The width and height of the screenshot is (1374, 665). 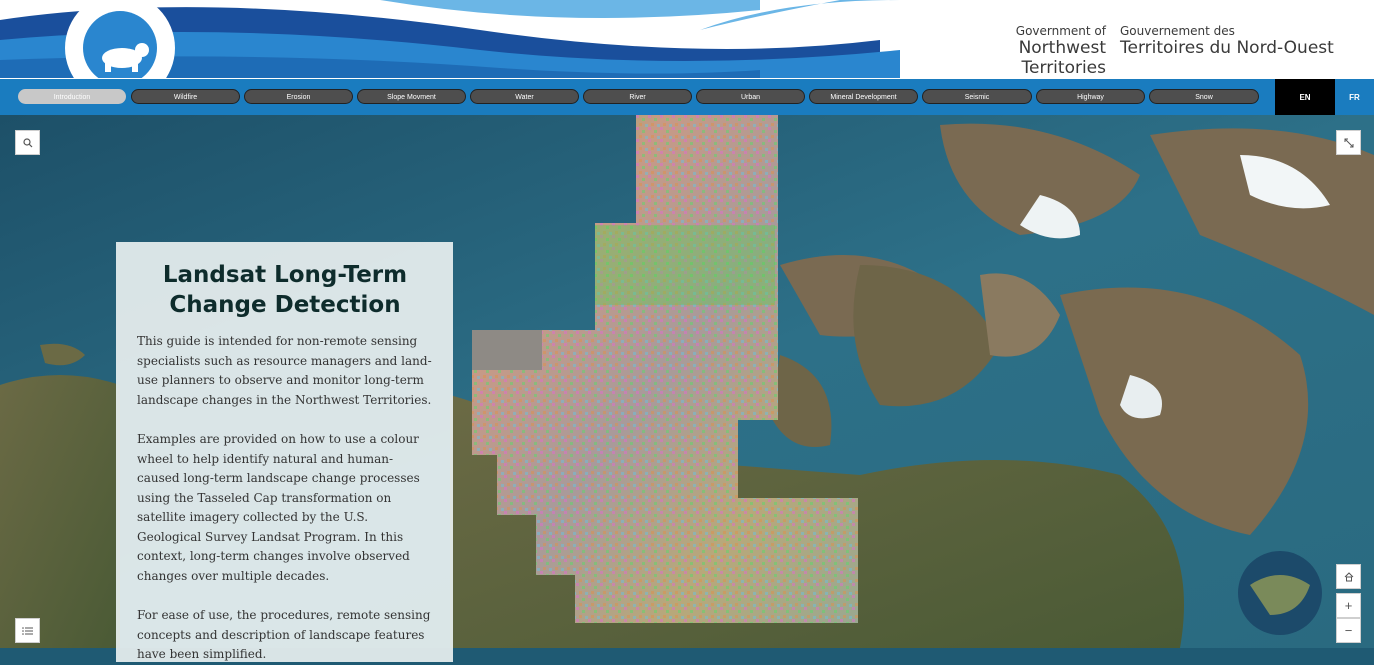 I want to click on legend-button, so click(x=27, y=630).